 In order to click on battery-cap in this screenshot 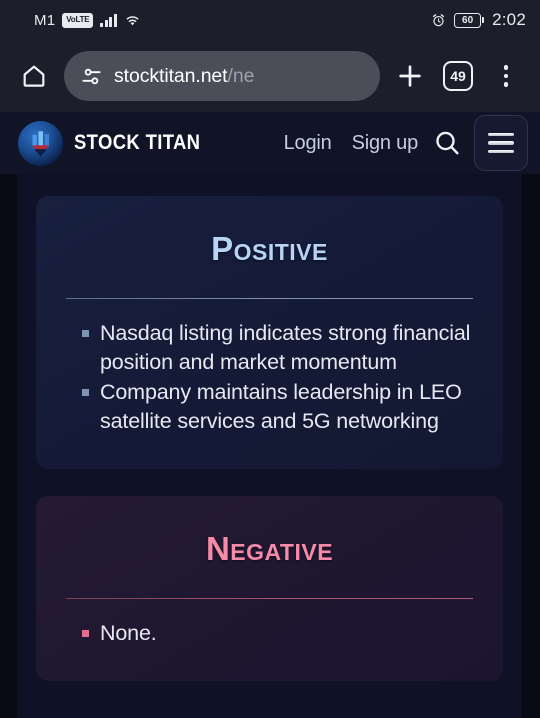, I will do `click(483, 20)`.